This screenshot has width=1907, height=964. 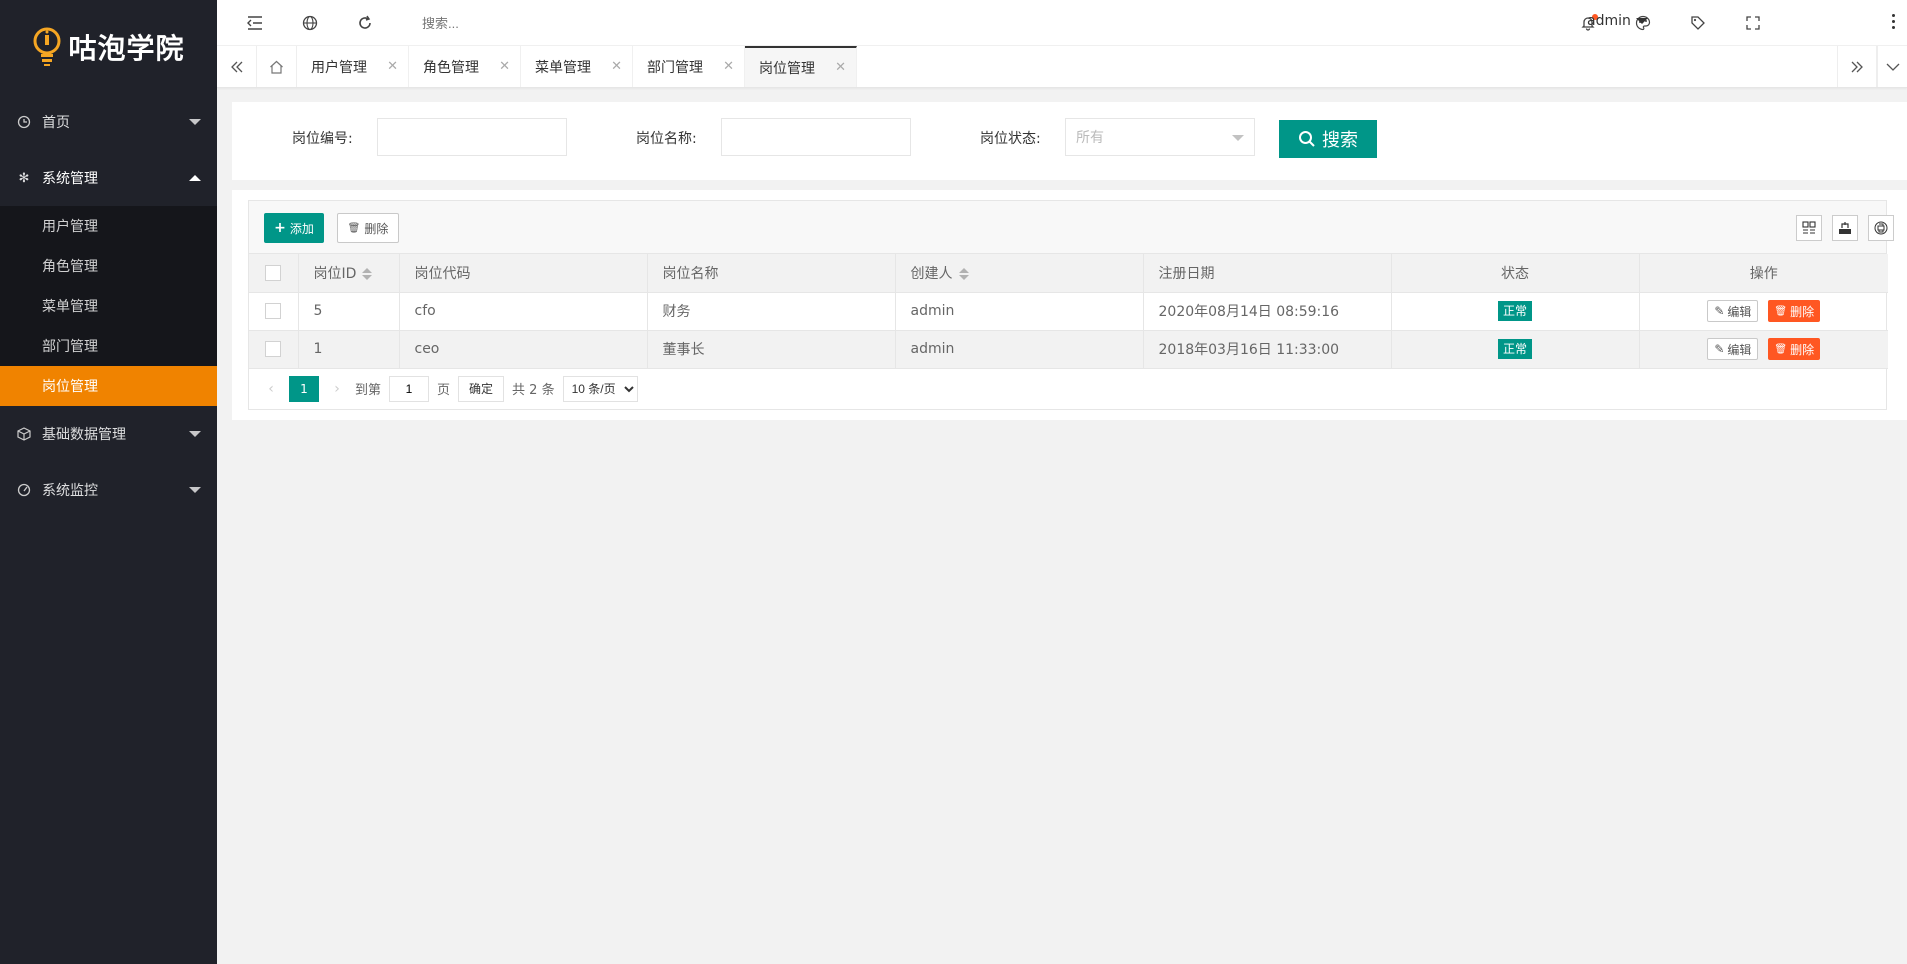 What do you see at coordinates (349, 349) in the screenshot?
I see `cell-id: 1` at bounding box center [349, 349].